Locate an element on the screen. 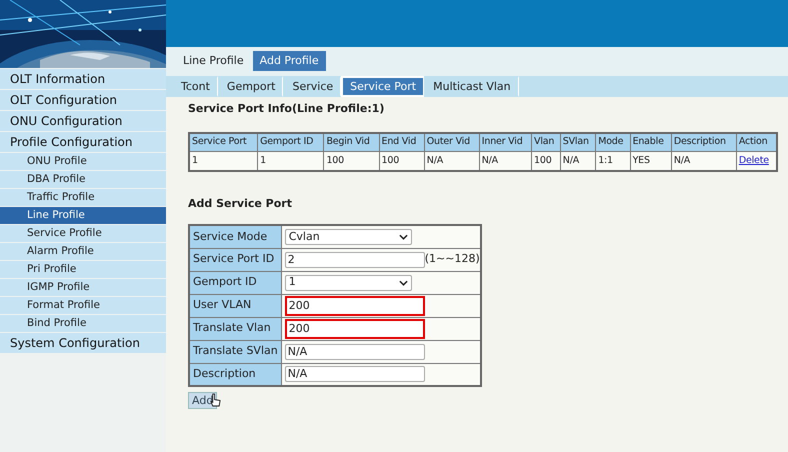 This screenshot has width=788, height=452. sidebar-item: Format Profile is located at coordinates (83, 305).